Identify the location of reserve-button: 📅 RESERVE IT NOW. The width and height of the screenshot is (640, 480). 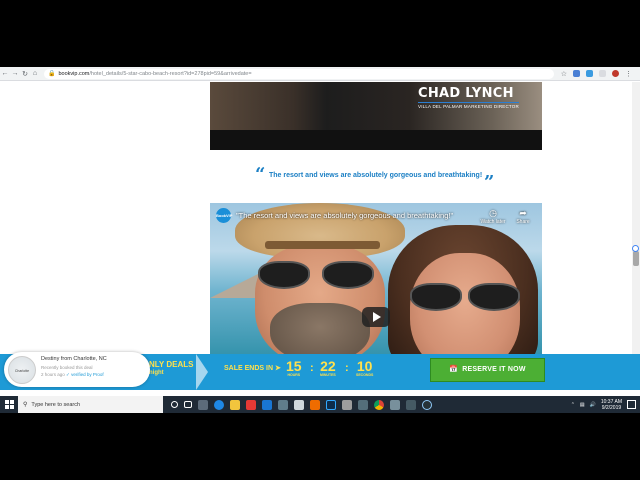
(487, 370).